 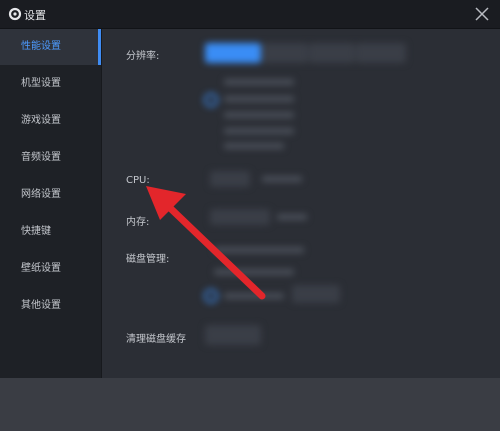 I want to click on memory-select-text, so click(x=292, y=217).